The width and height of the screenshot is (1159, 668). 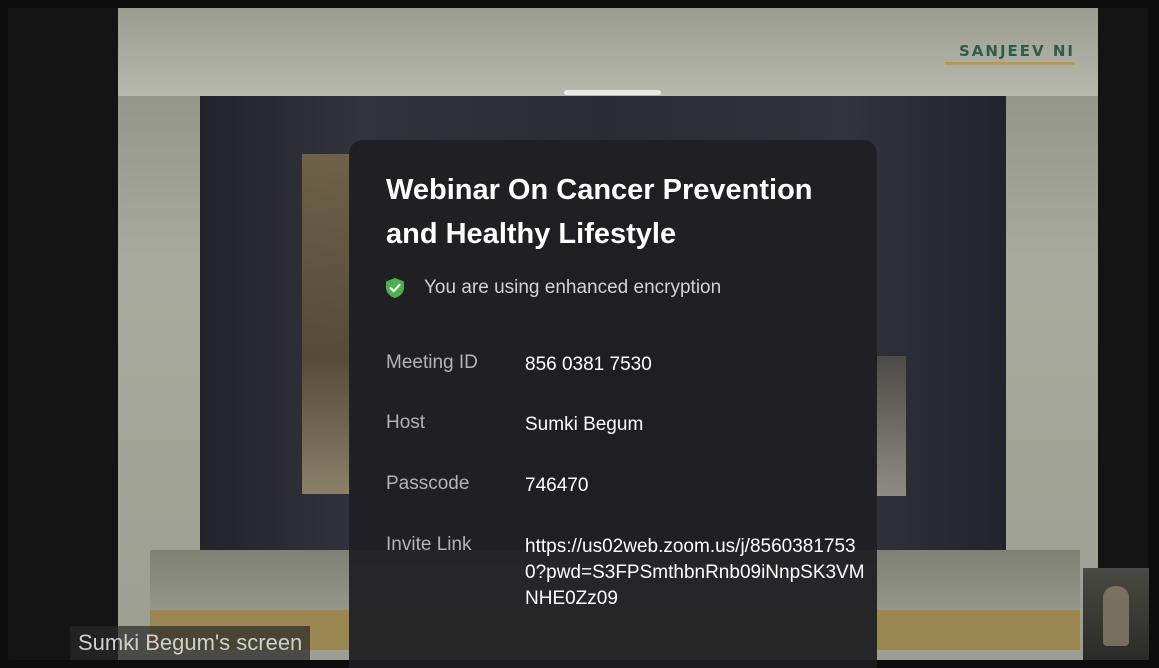 I want to click on photo-curtain-right, so click(x=891, y=426).